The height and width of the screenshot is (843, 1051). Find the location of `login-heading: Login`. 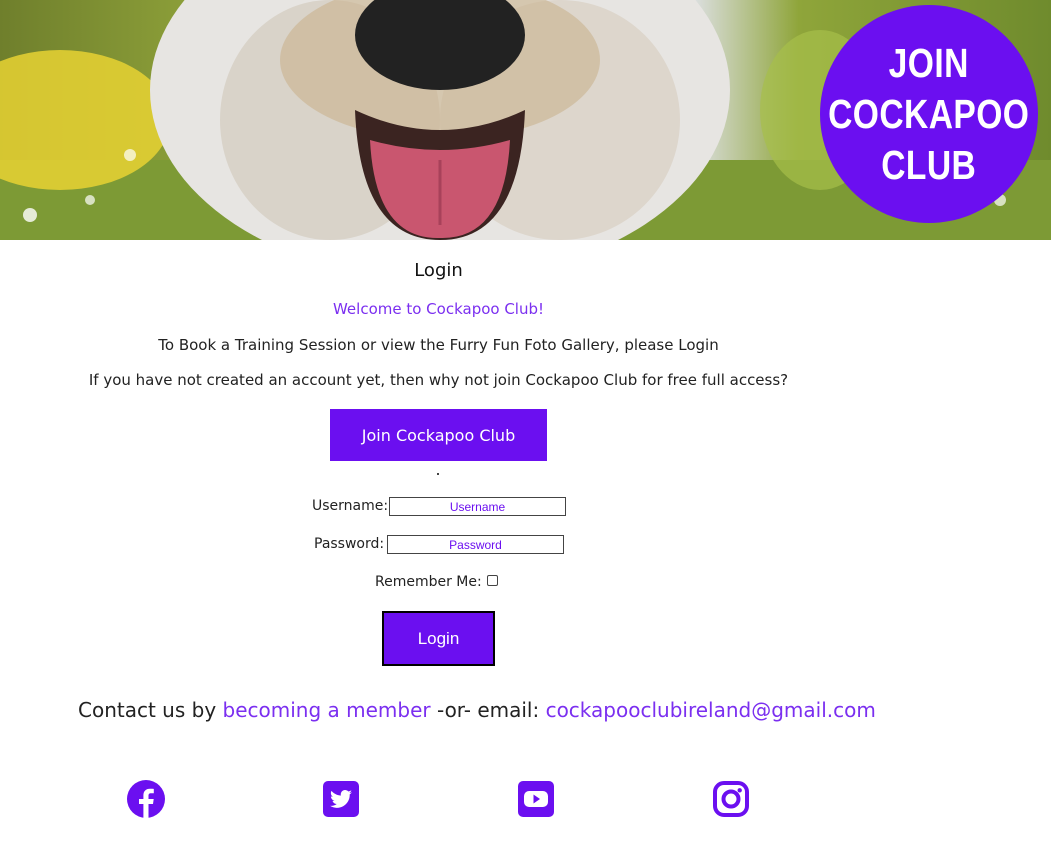

login-heading: Login is located at coordinates (438, 270).